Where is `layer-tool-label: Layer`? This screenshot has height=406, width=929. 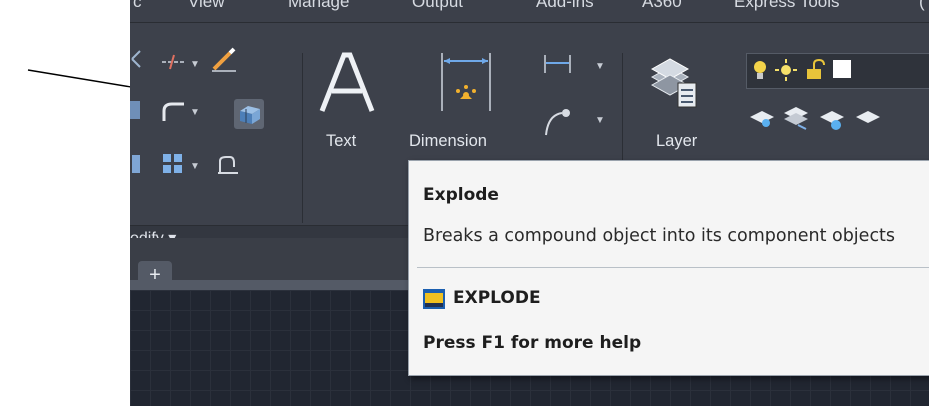 layer-tool-label: Layer is located at coordinates (676, 141).